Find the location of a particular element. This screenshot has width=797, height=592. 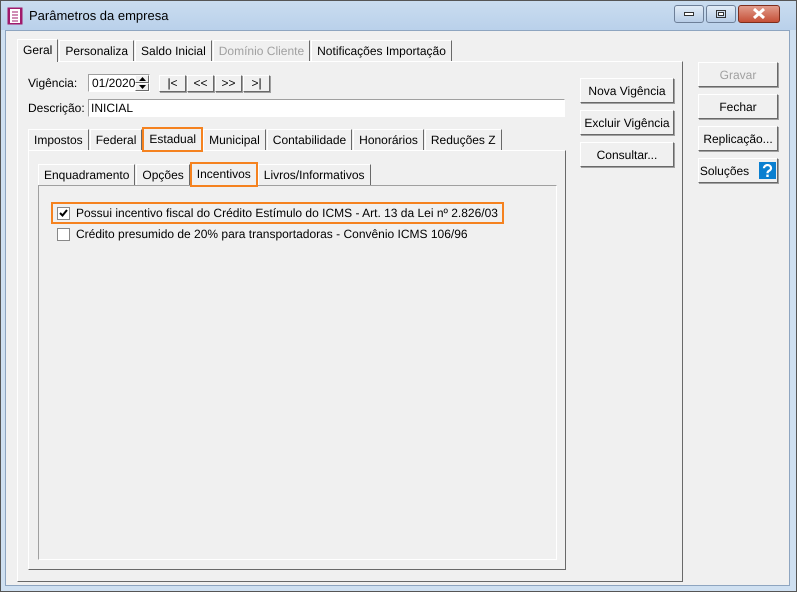

tab: Incentivos is located at coordinates (223, 174).